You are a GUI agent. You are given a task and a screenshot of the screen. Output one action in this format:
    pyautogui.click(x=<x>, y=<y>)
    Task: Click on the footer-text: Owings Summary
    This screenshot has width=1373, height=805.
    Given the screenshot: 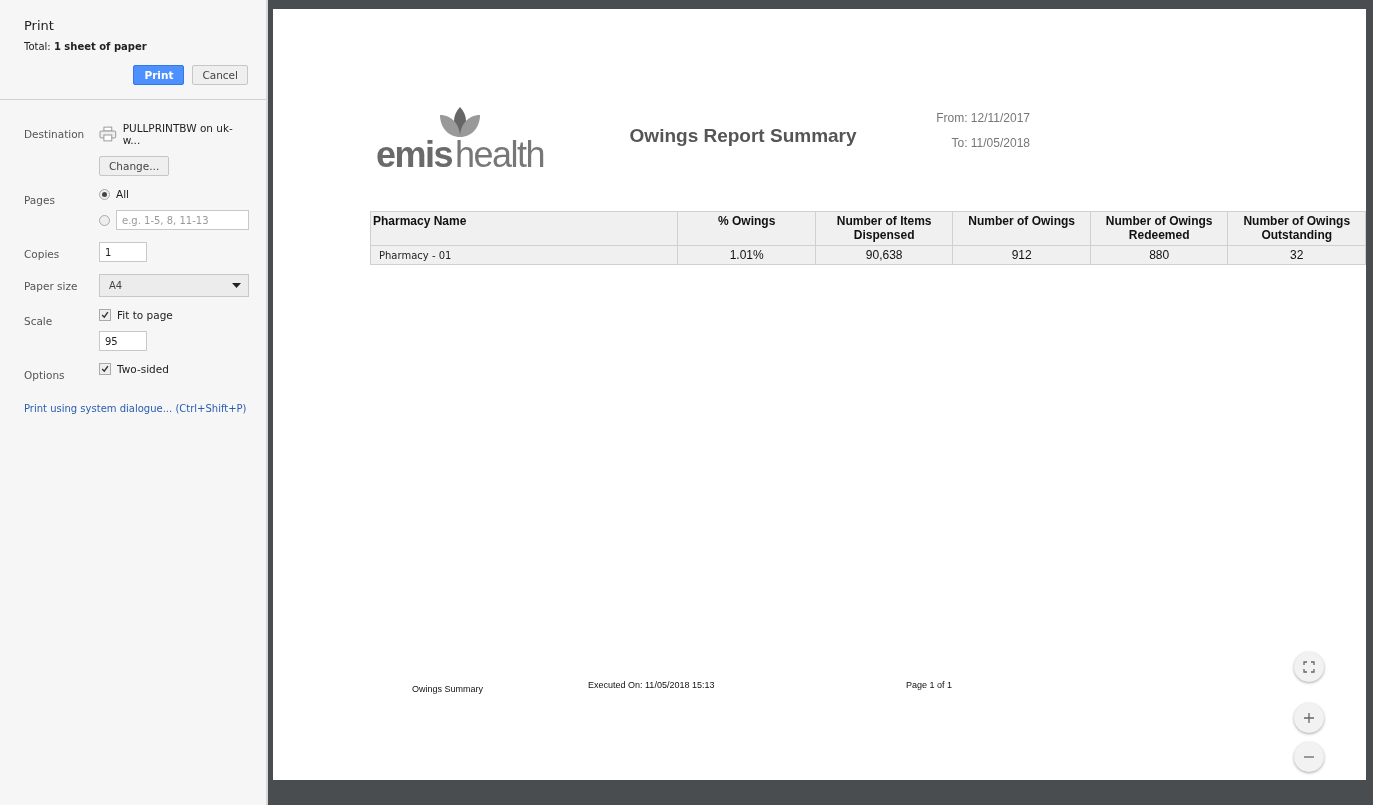 What is the action you would take?
    pyautogui.click(x=448, y=688)
    